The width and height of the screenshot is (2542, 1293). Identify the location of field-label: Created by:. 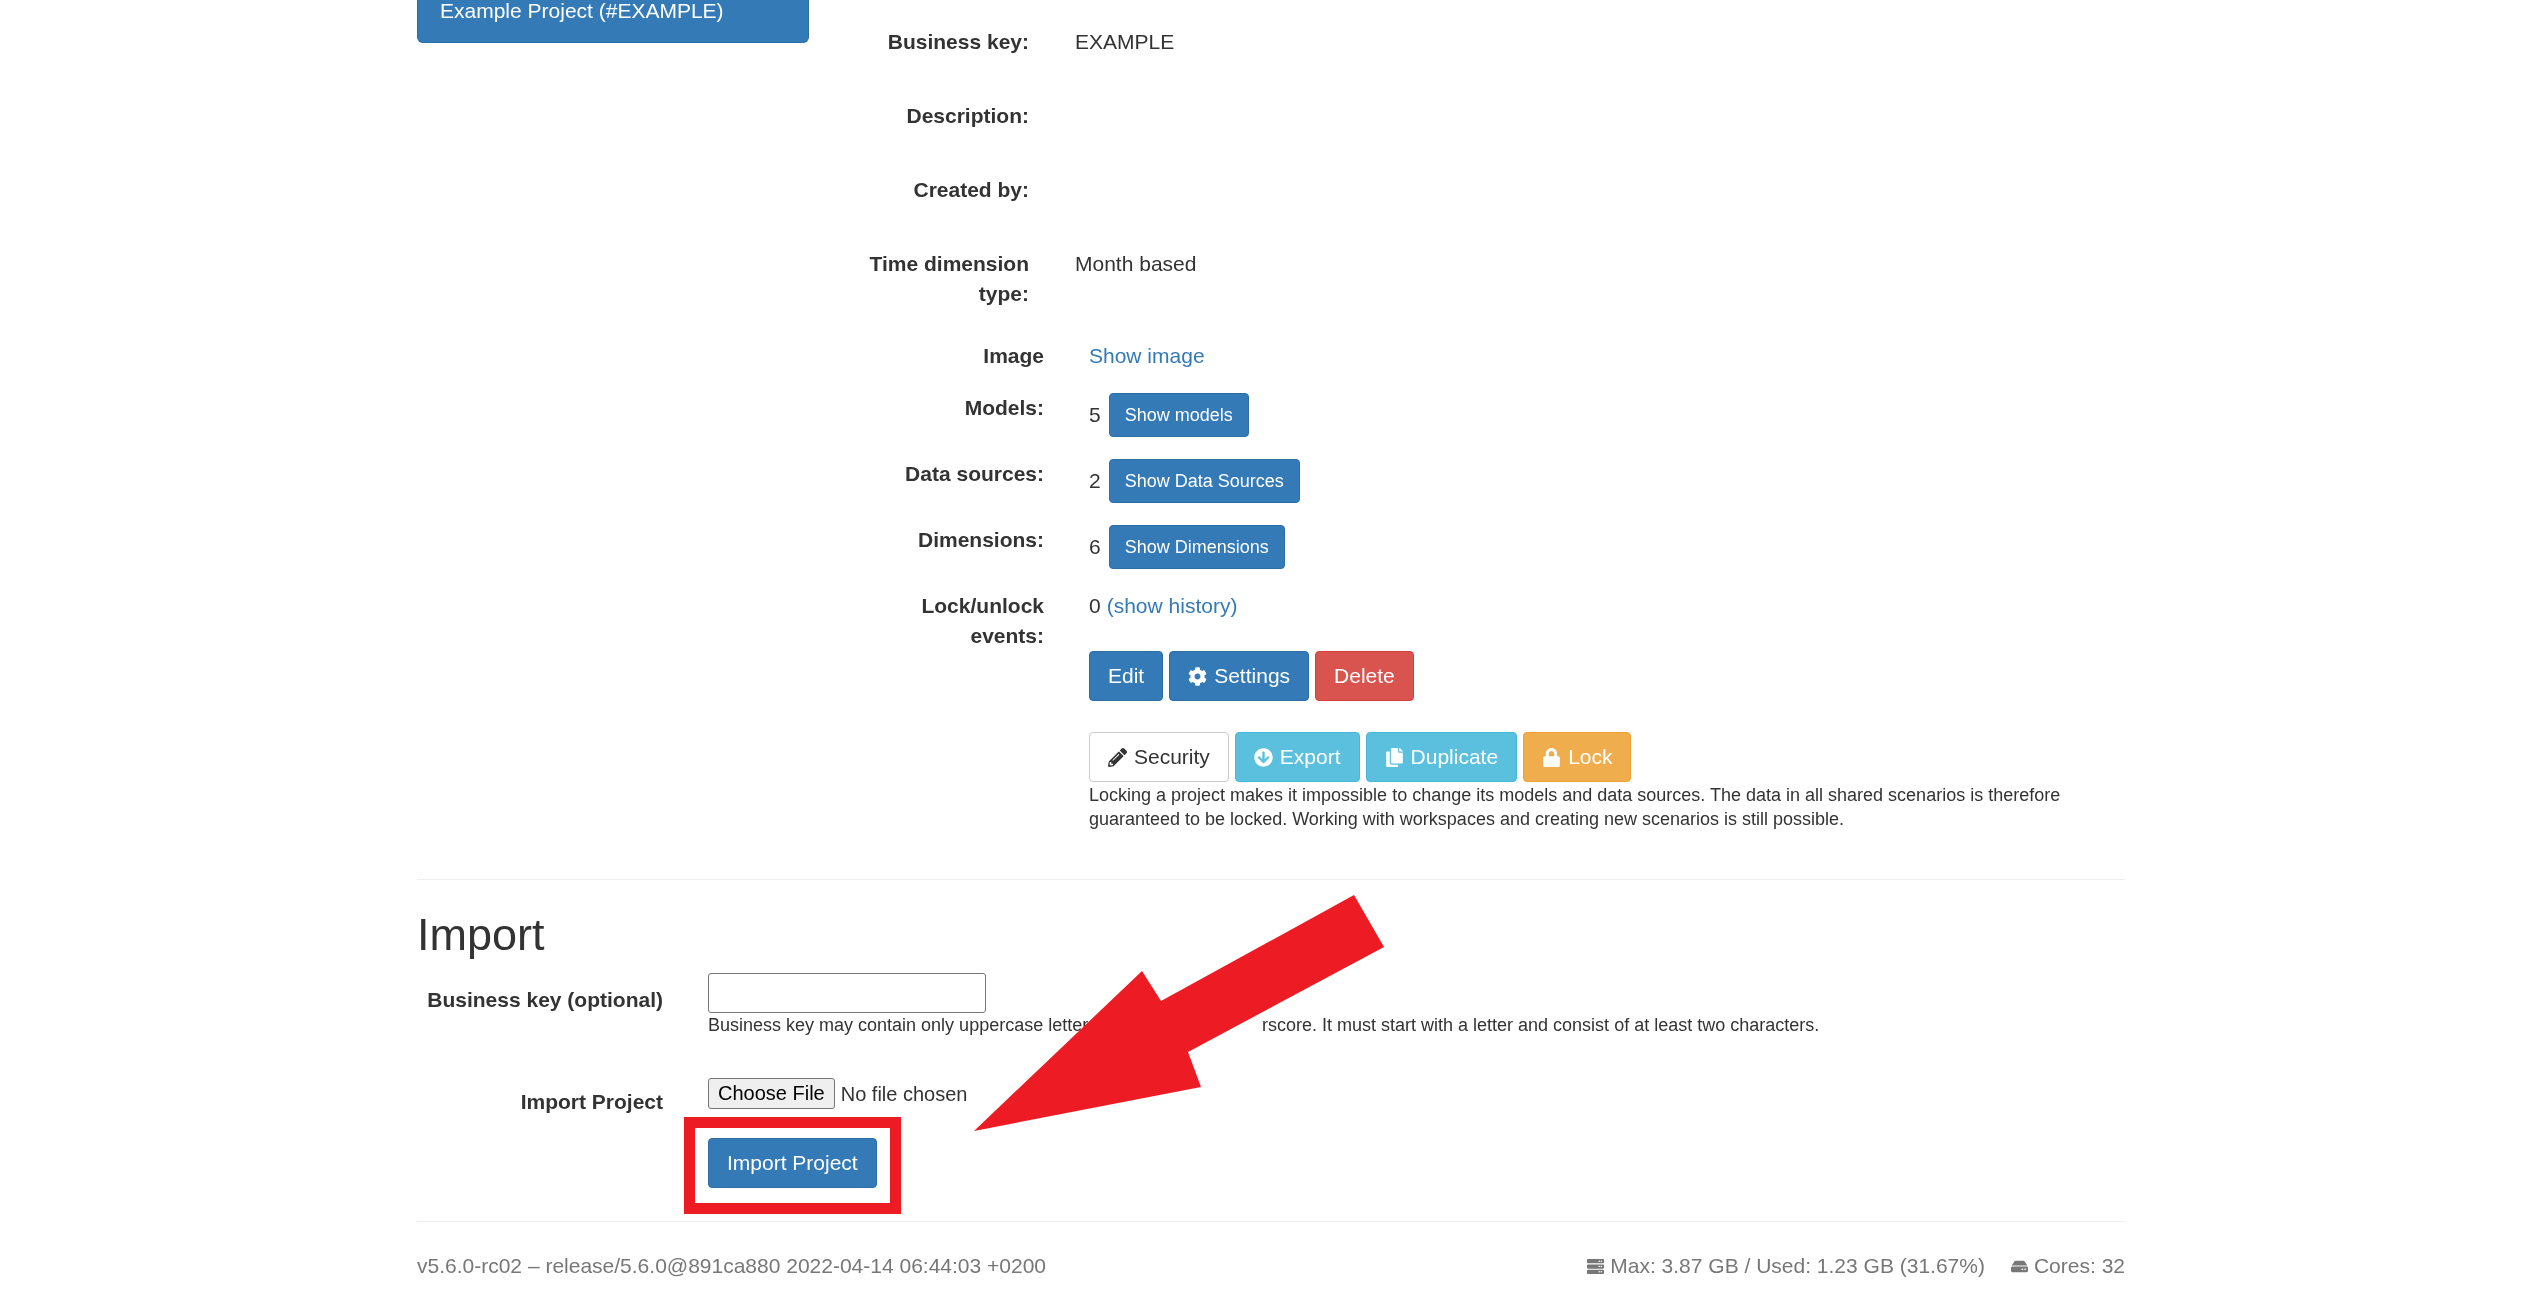
(970, 190).